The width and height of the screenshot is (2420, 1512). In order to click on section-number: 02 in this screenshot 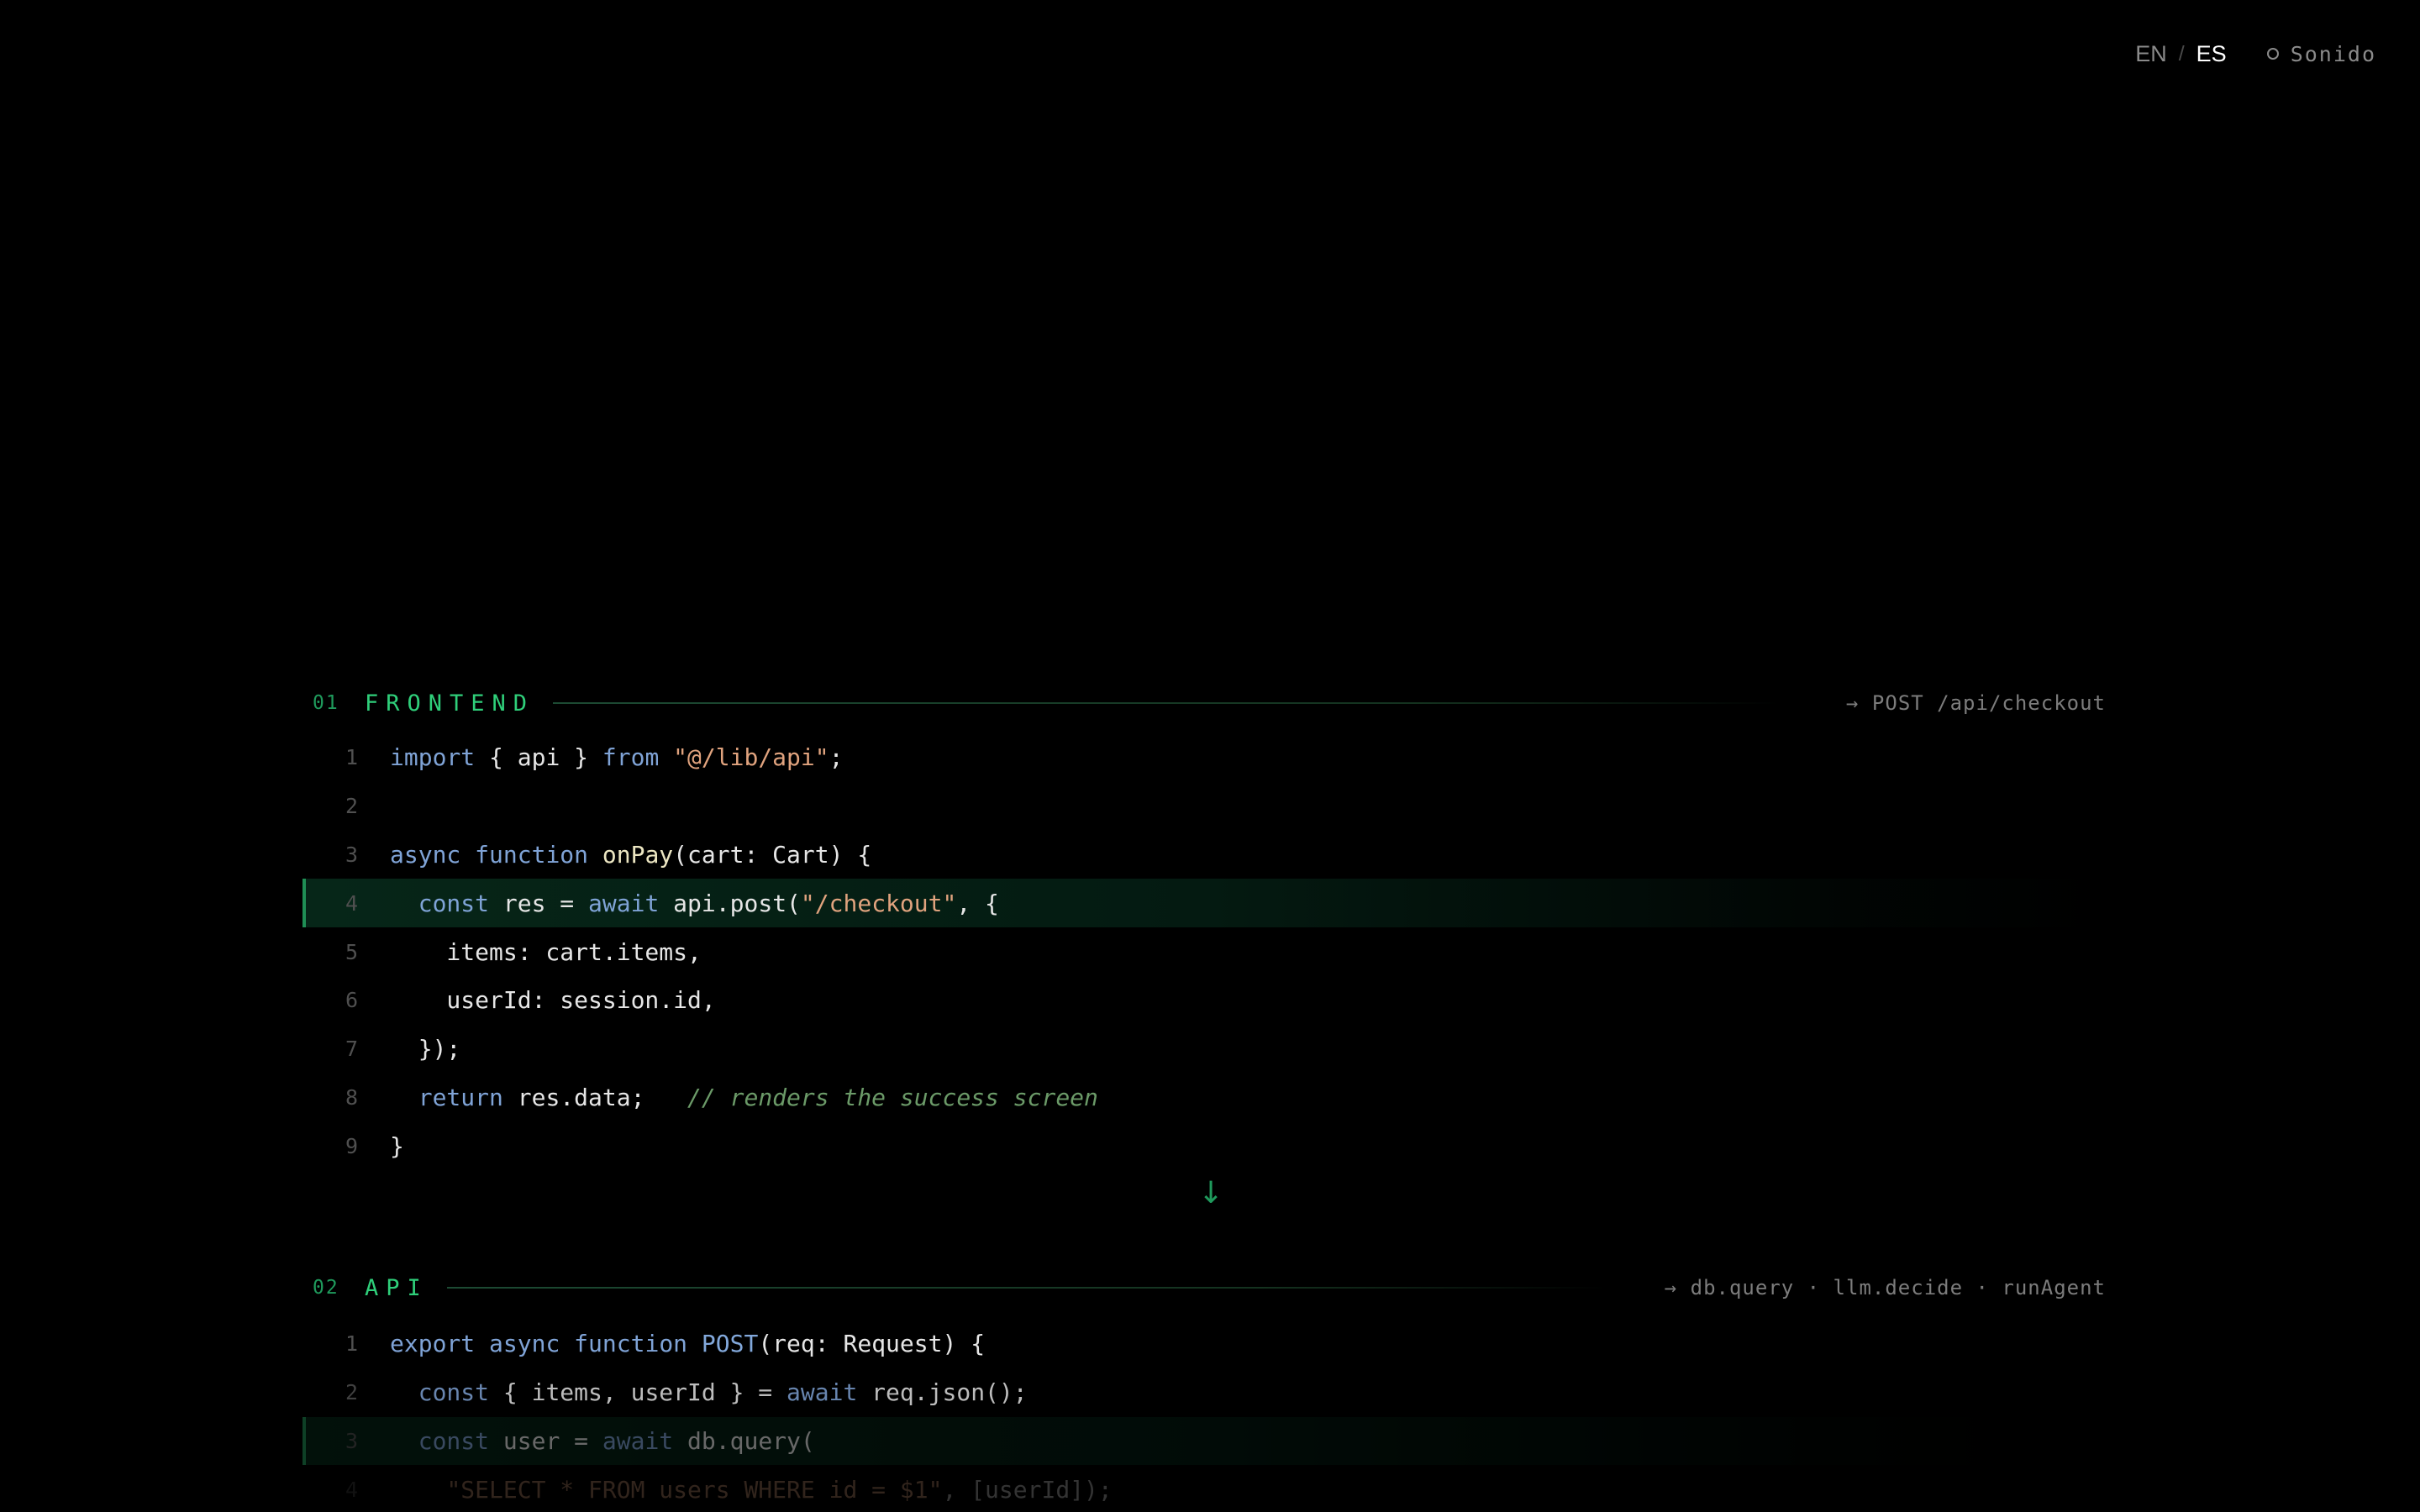, I will do `click(326, 1288)`.